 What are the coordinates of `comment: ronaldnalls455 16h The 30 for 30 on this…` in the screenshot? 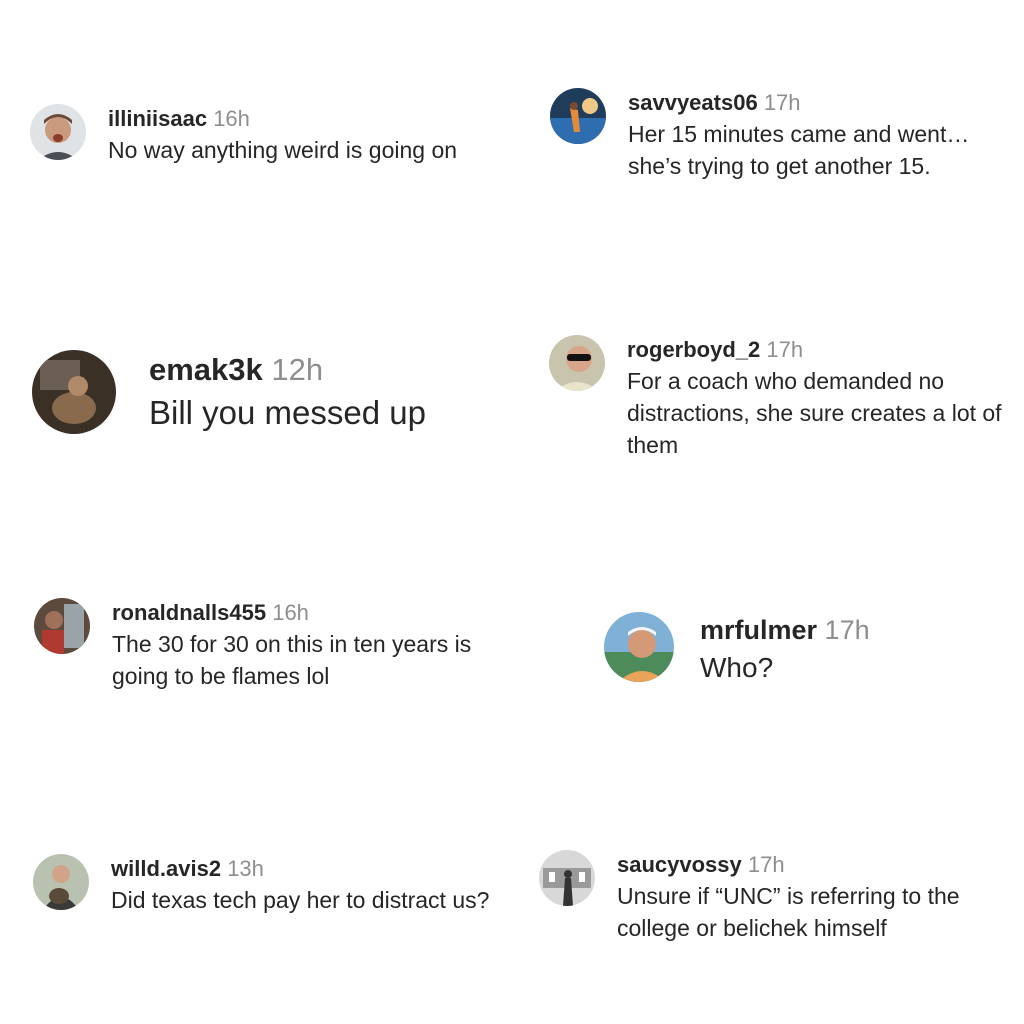 It's located at (269, 645).